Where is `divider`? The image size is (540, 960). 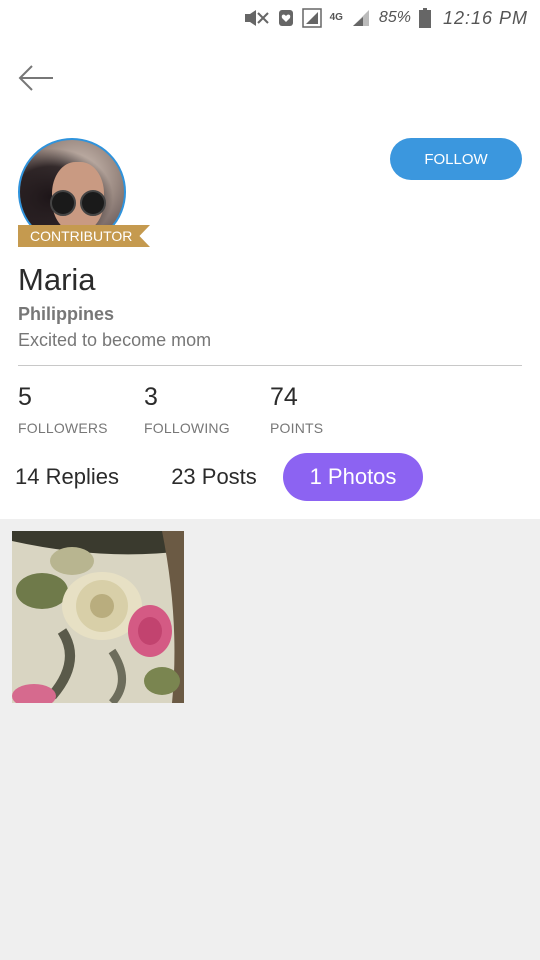 divider is located at coordinates (270, 365).